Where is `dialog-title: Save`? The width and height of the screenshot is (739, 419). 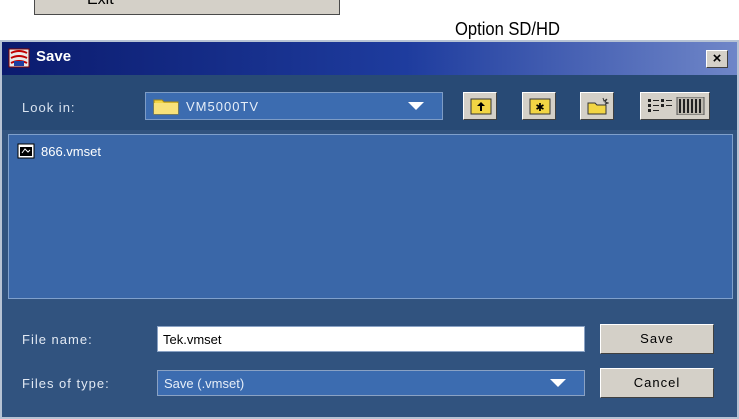 dialog-title: Save is located at coordinates (54, 56).